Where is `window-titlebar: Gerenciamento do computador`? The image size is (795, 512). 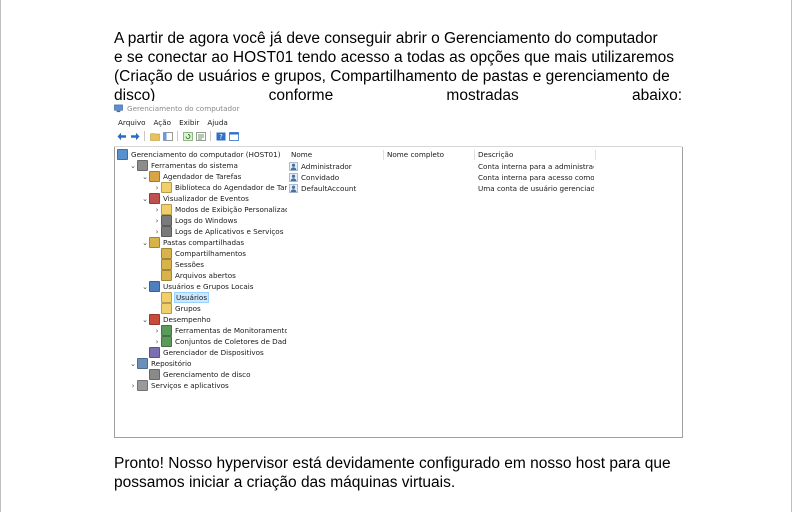
window-titlebar: Gerenciamento do computador is located at coordinates (398, 108).